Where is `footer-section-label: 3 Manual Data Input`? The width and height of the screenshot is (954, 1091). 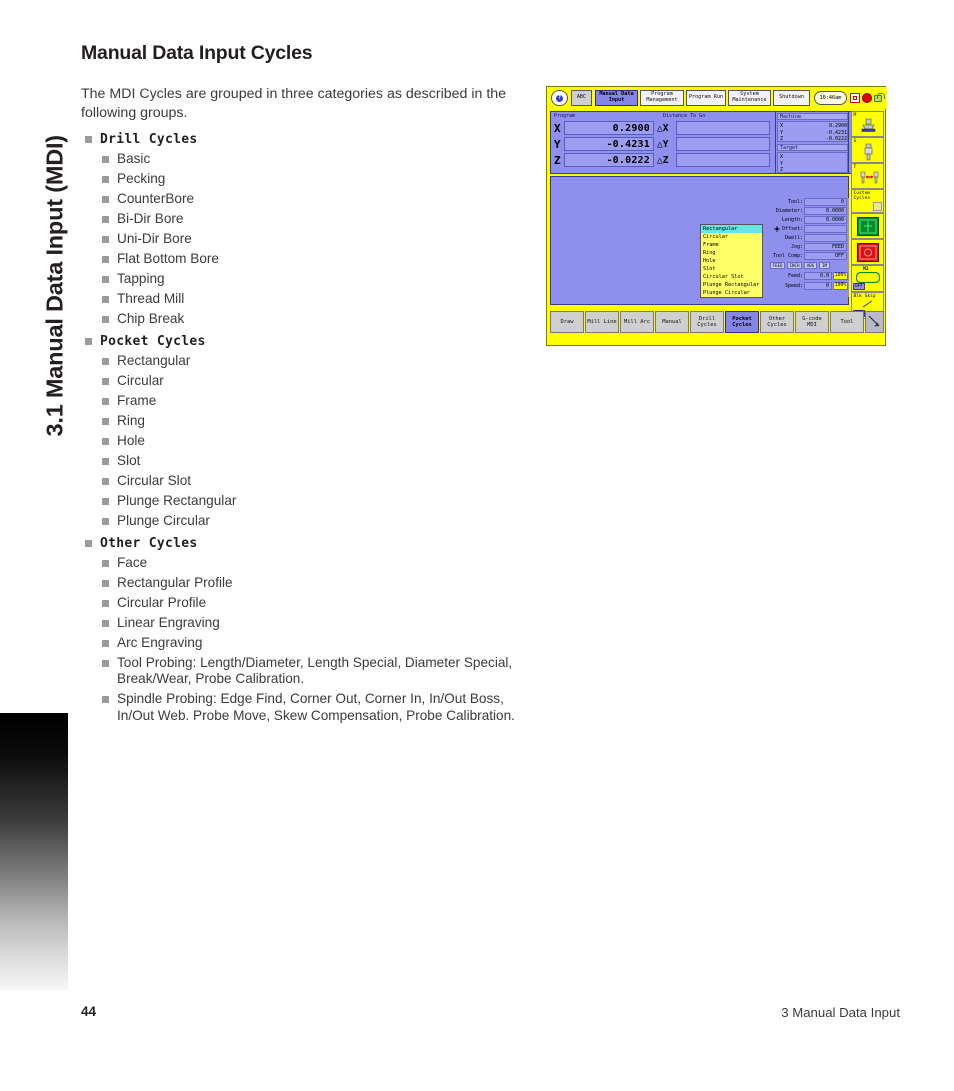 footer-section-label: 3 Manual Data Input is located at coordinates (840, 1012).